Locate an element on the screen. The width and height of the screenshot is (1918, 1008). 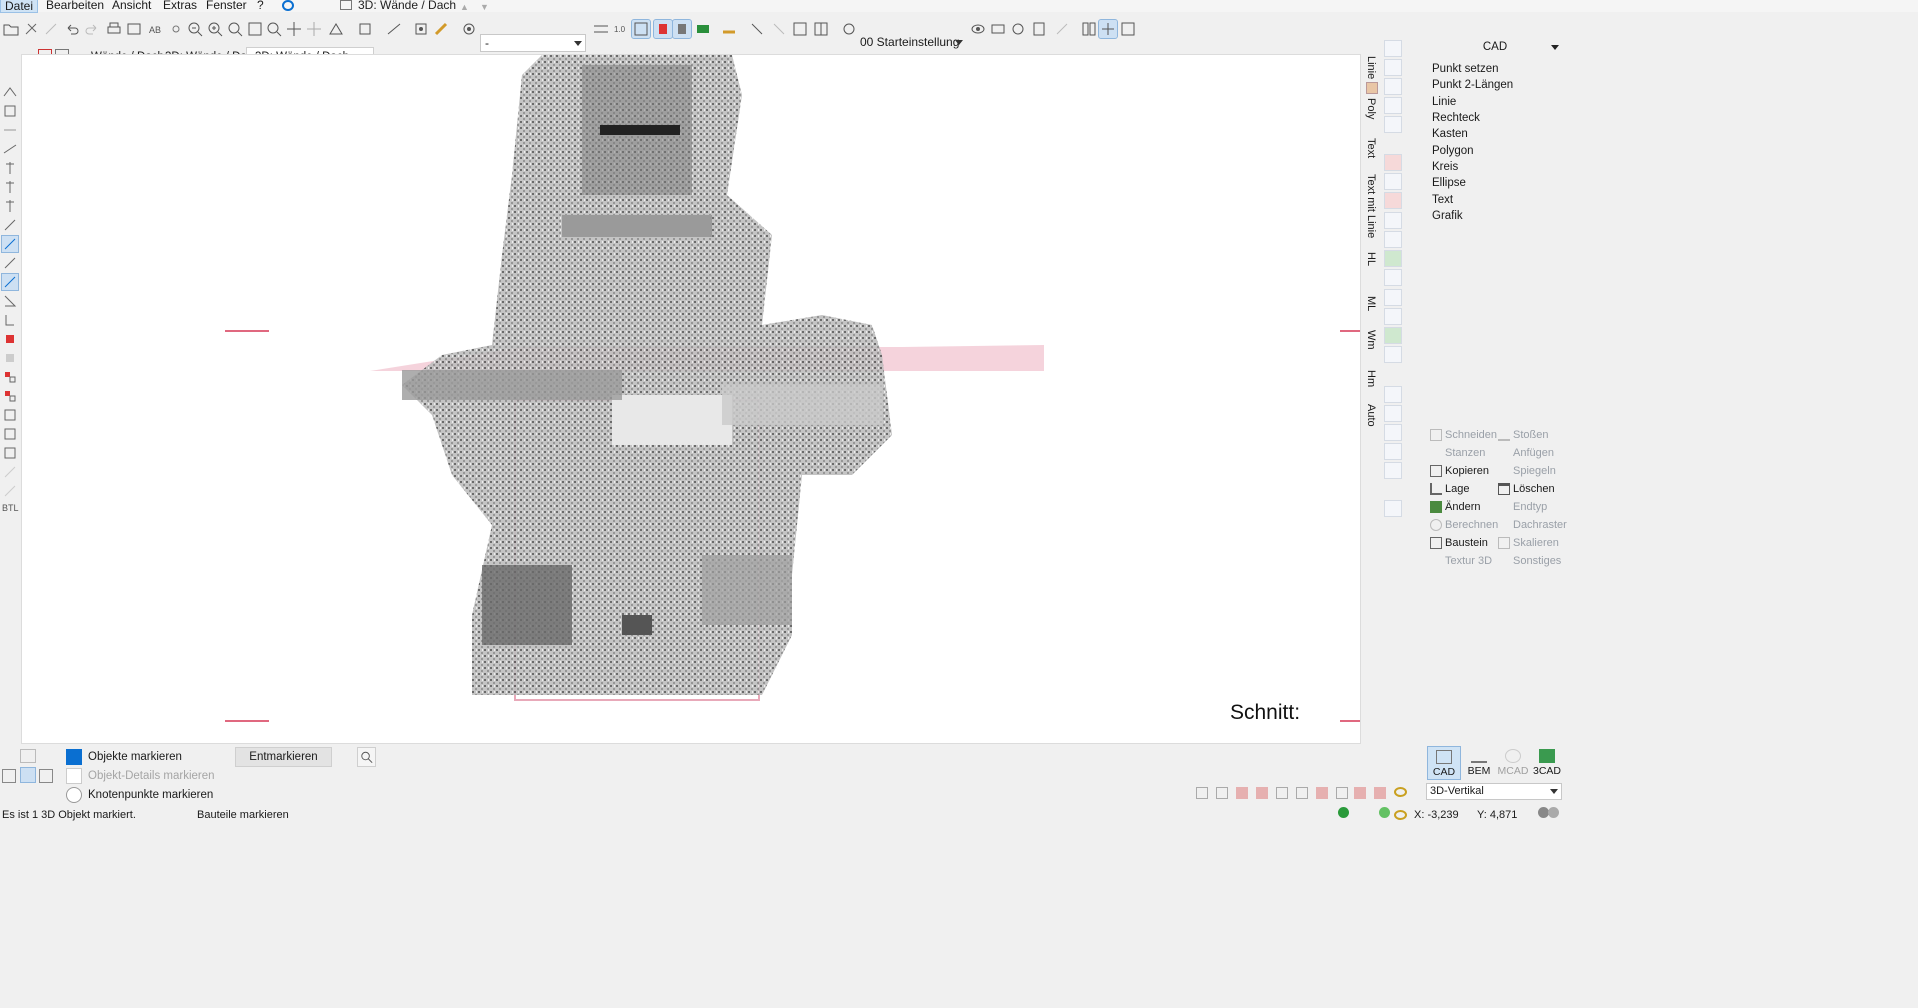
joint-tool-icon is located at coordinates (10, 396).